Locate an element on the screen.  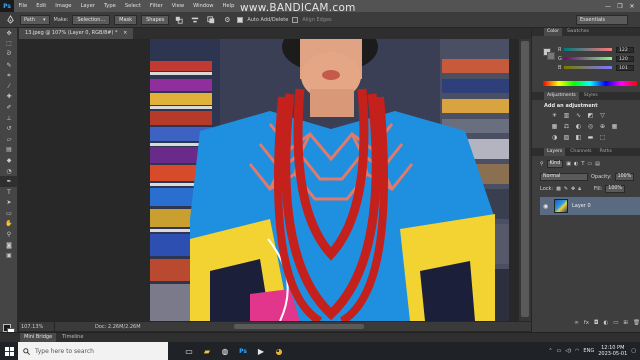
new-layer-icon: ⊞ is located at coordinates (625, 323).